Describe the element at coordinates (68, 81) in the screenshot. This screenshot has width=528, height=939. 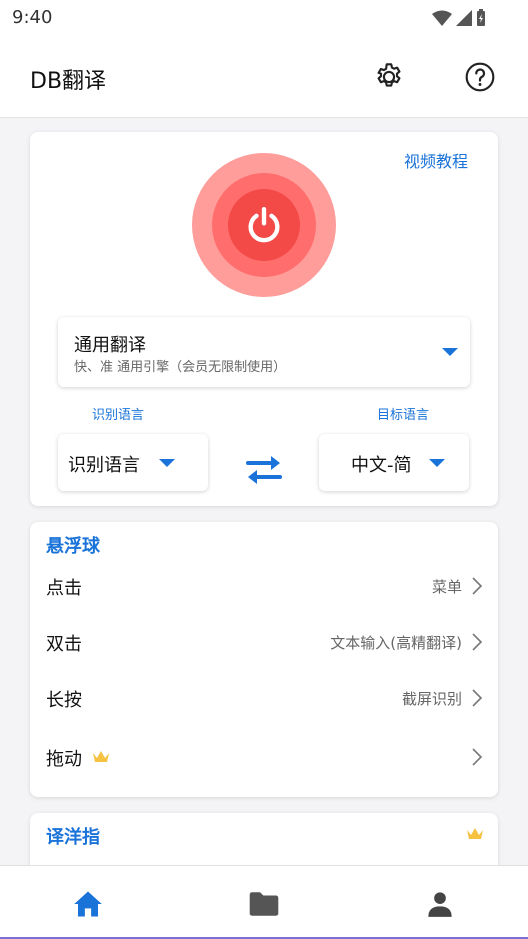
I see `app-title: DB翻译` at that location.